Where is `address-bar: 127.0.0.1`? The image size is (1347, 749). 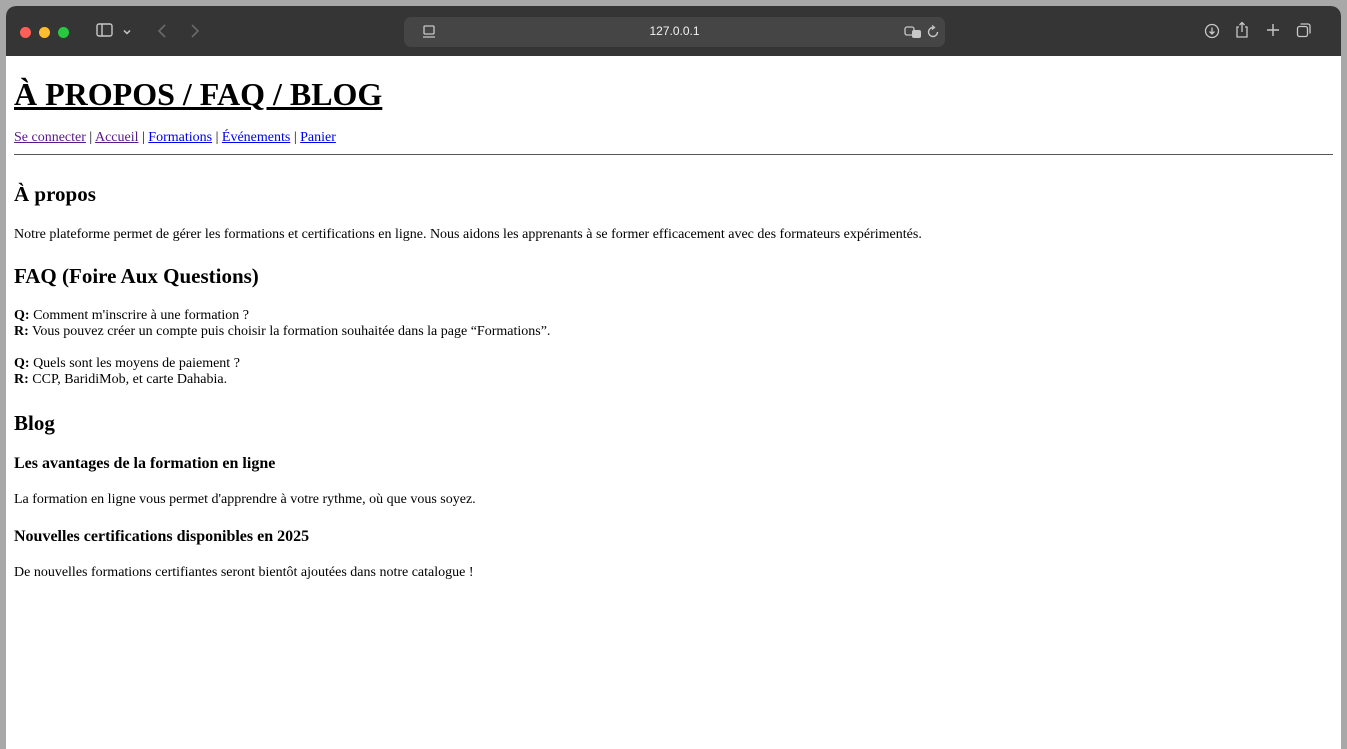 address-bar: 127.0.0.1 is located at coordinates (674, 32).